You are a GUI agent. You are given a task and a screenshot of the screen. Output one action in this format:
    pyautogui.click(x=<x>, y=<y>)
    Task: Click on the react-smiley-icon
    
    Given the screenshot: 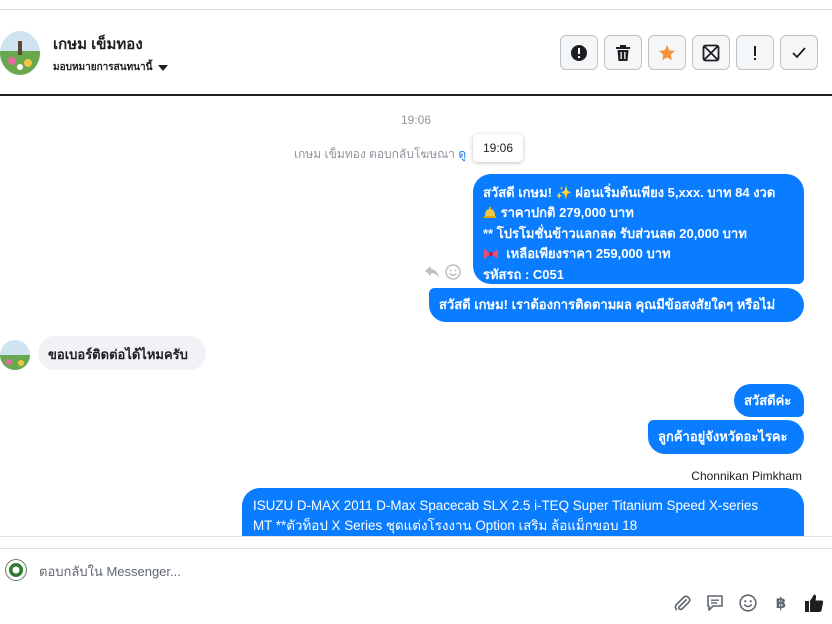 What is the action you would take?
    pyautogui.click(x=453, y=272)
    